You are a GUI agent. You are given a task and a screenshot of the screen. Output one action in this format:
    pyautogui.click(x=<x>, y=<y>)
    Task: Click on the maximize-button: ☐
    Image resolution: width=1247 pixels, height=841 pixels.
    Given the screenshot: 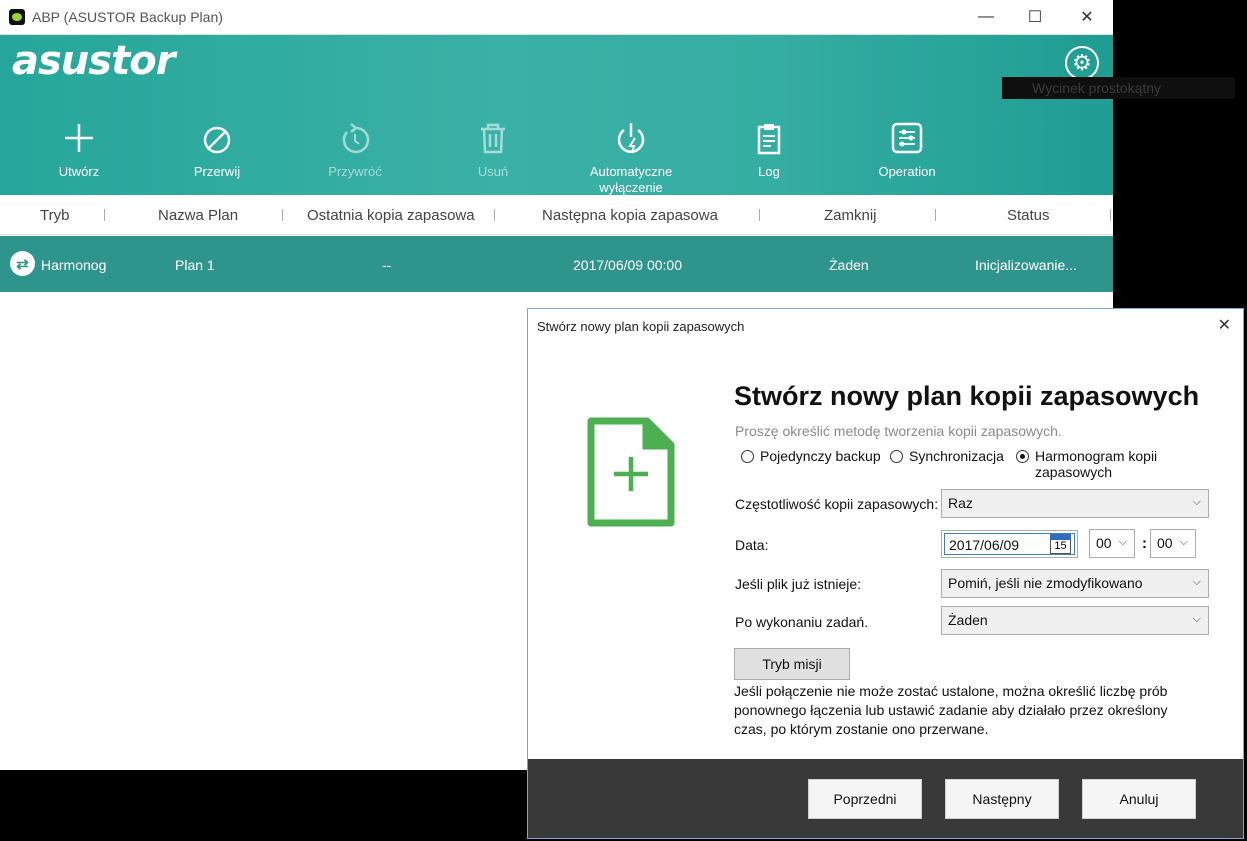 What is the action you would take?
    pyautogui.click(x=1035, y=17)
    